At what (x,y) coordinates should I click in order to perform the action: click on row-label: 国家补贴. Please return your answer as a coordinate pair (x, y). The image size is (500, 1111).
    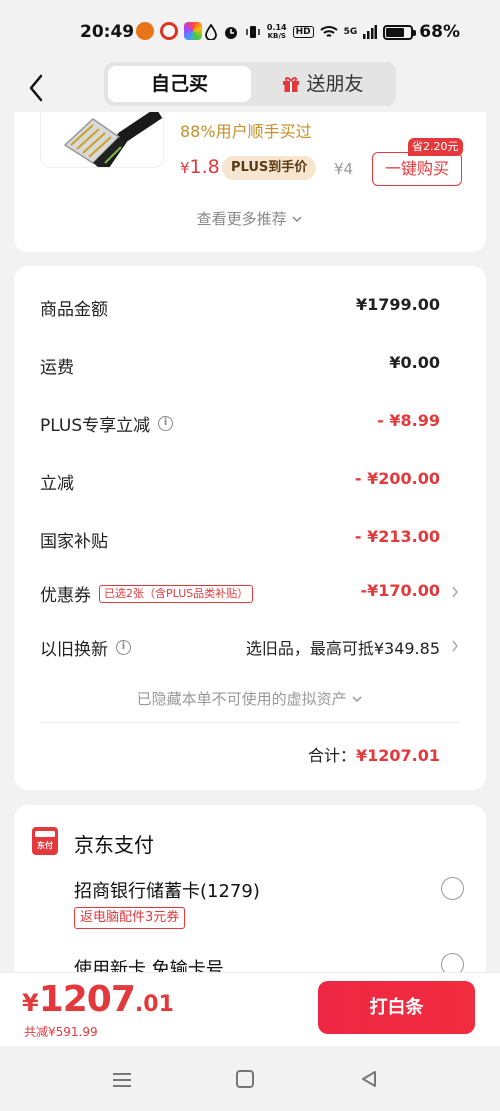
    Looking at the image, I should click on (74, 542).